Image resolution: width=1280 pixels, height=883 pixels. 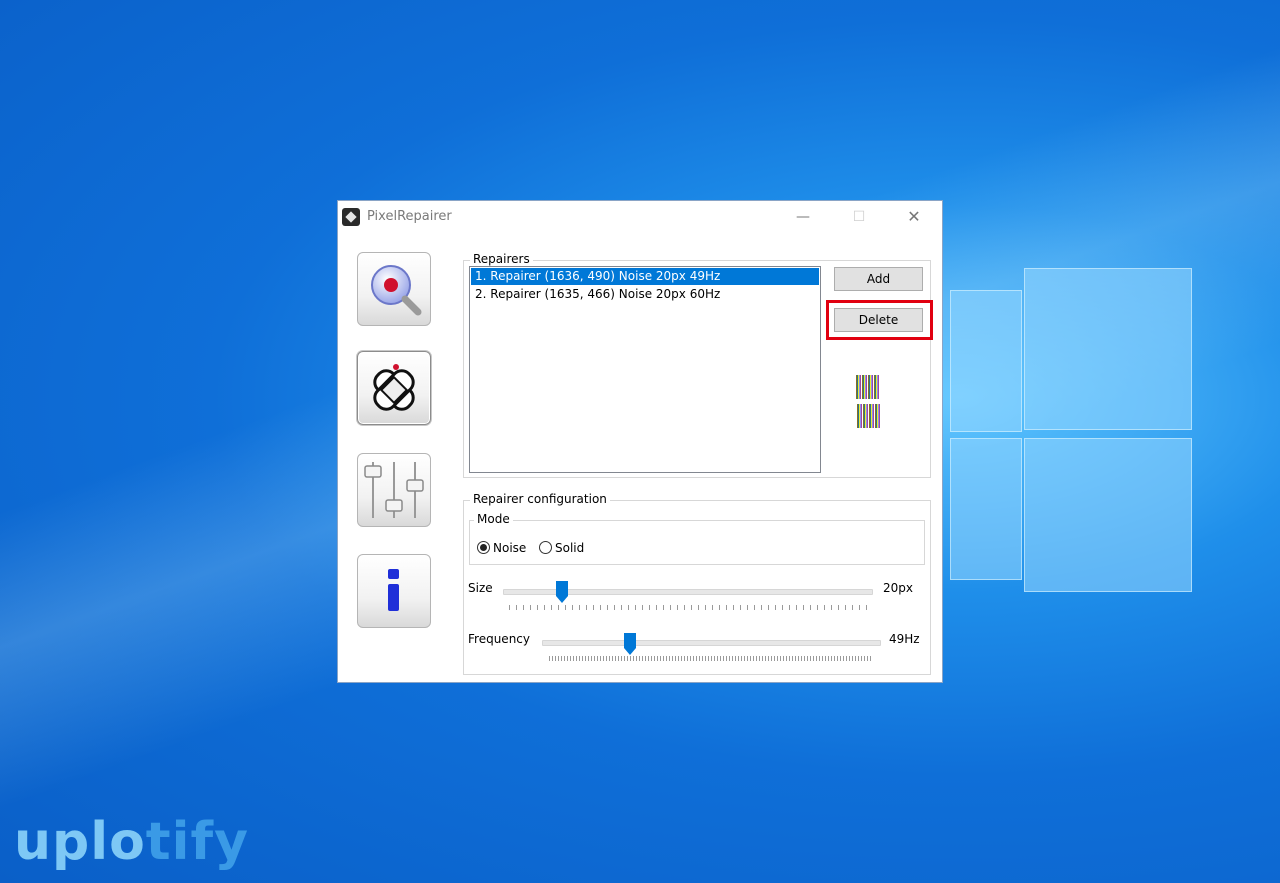 I want to click on minimize-button: —, so click(x=803, y=217).